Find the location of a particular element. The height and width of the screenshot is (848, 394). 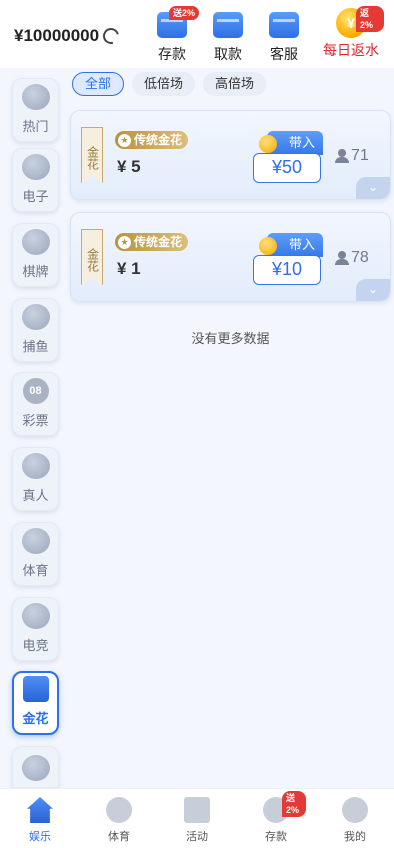

base-bet: ¥ 1 is located at coordinates (129, 268).